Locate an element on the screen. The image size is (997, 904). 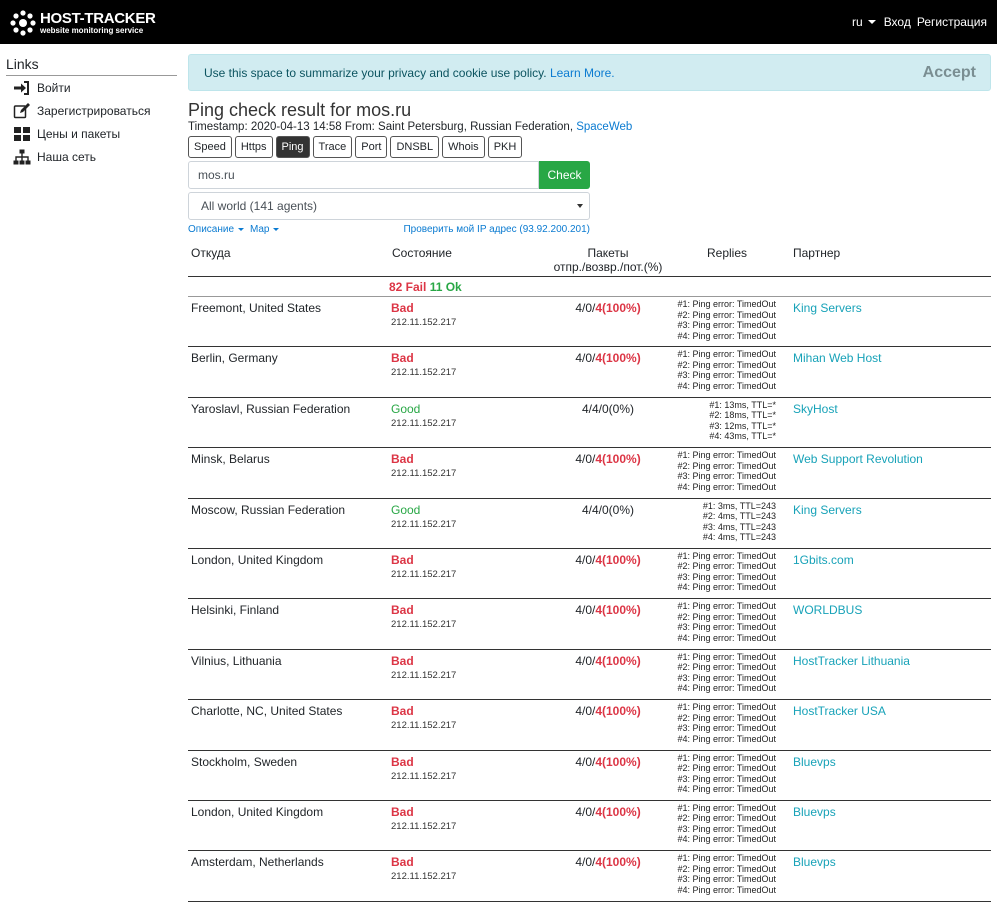
tab-speed: Speed is located at coordinates (210, 147).